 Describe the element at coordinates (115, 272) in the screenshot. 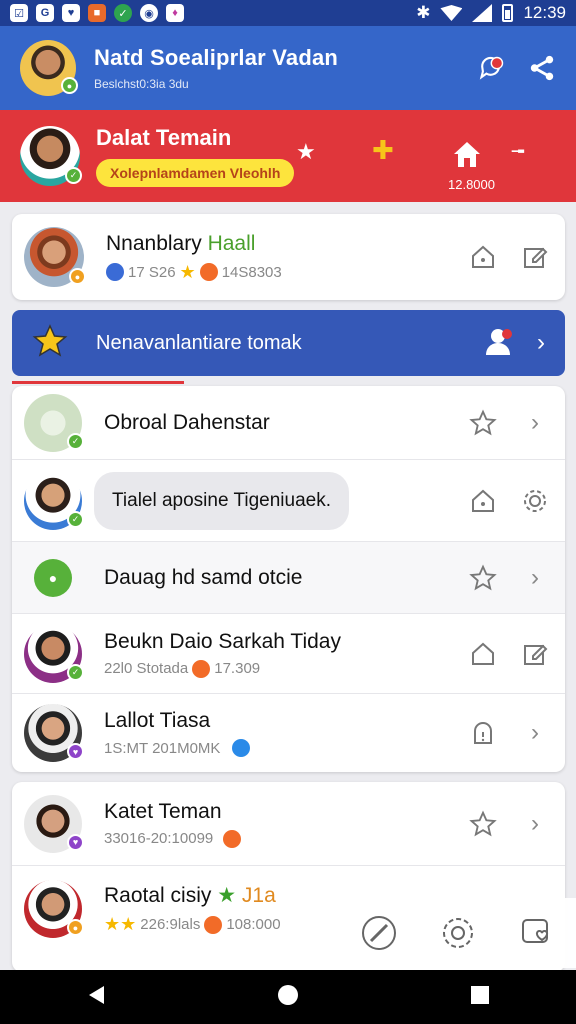

I see `avatar-mini-icon` at that location.